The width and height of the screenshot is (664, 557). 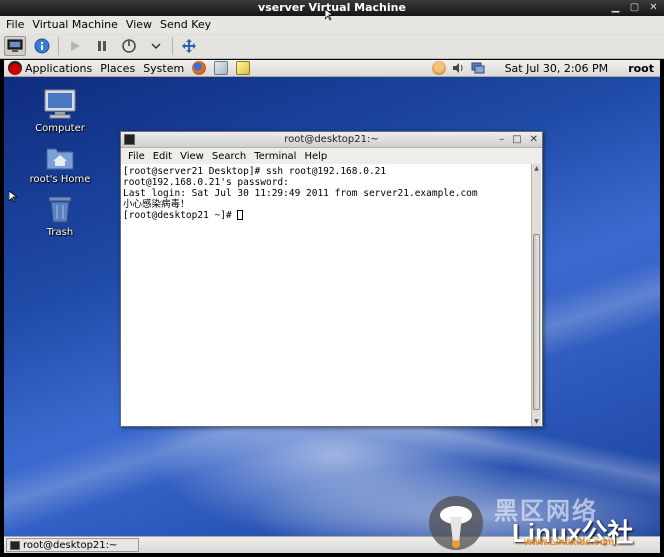 I want to click on terminal-maximize-icon: □, so click(x=516, y=140).